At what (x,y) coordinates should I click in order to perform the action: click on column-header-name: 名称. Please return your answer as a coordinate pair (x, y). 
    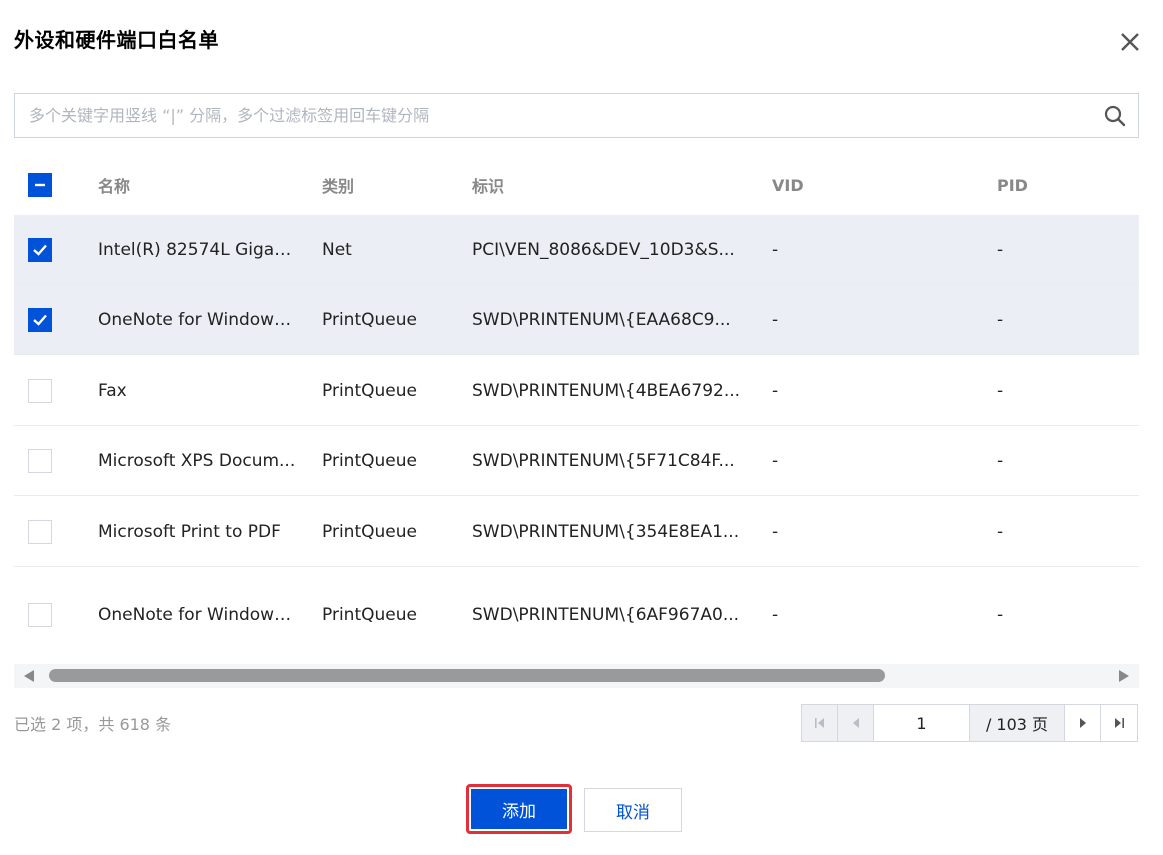
    Looking at the image, I should click on (198, 185).